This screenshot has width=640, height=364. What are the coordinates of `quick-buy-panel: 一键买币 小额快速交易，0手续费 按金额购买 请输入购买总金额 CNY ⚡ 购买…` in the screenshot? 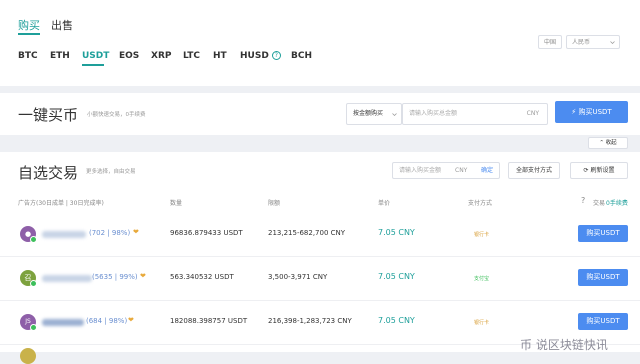 It's located at (320, 114).